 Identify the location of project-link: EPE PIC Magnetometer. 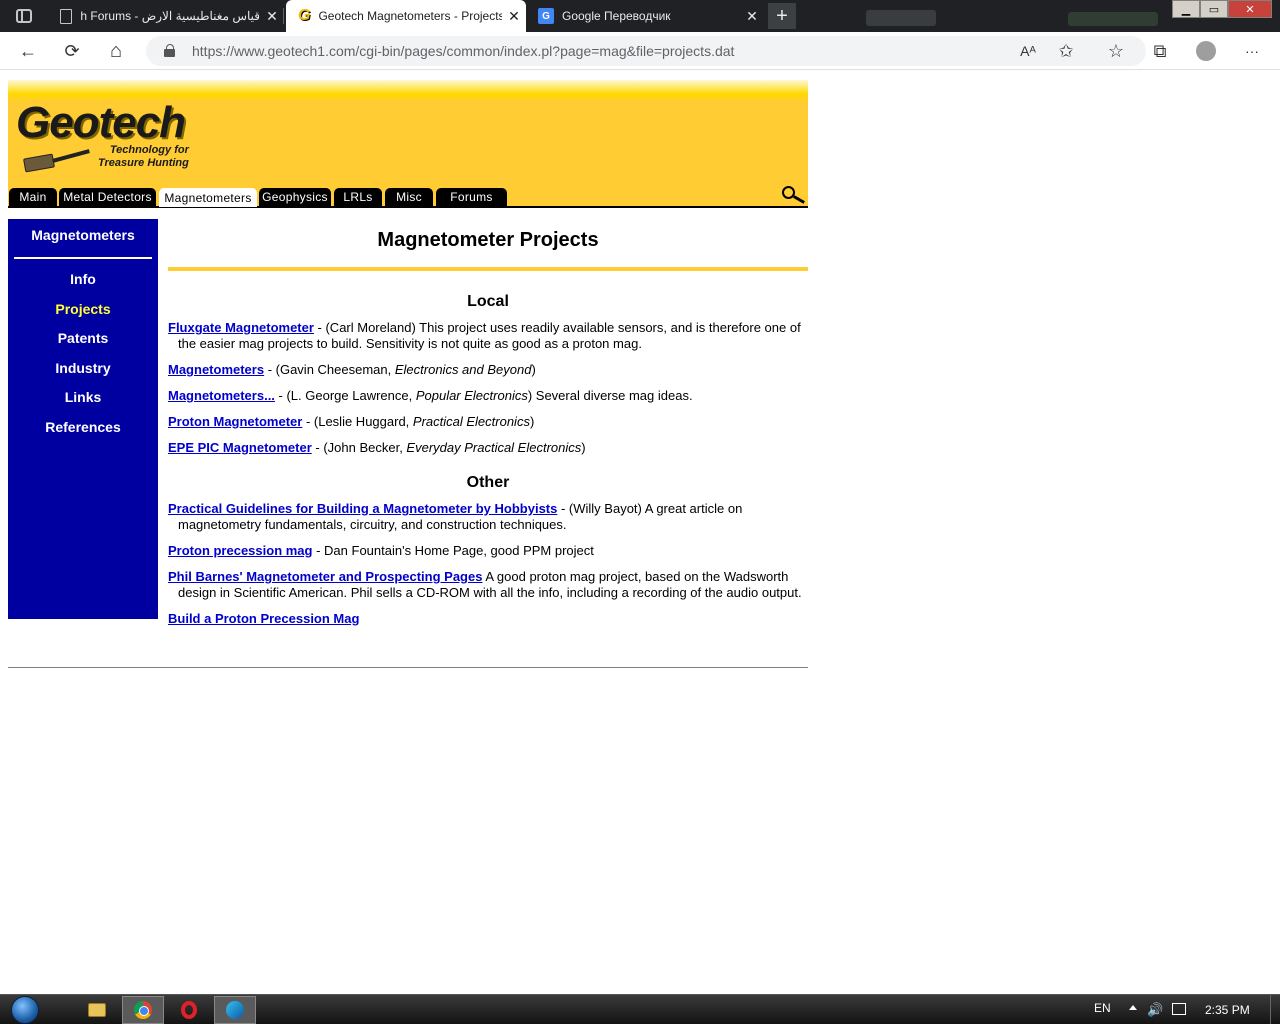
(240, 447).